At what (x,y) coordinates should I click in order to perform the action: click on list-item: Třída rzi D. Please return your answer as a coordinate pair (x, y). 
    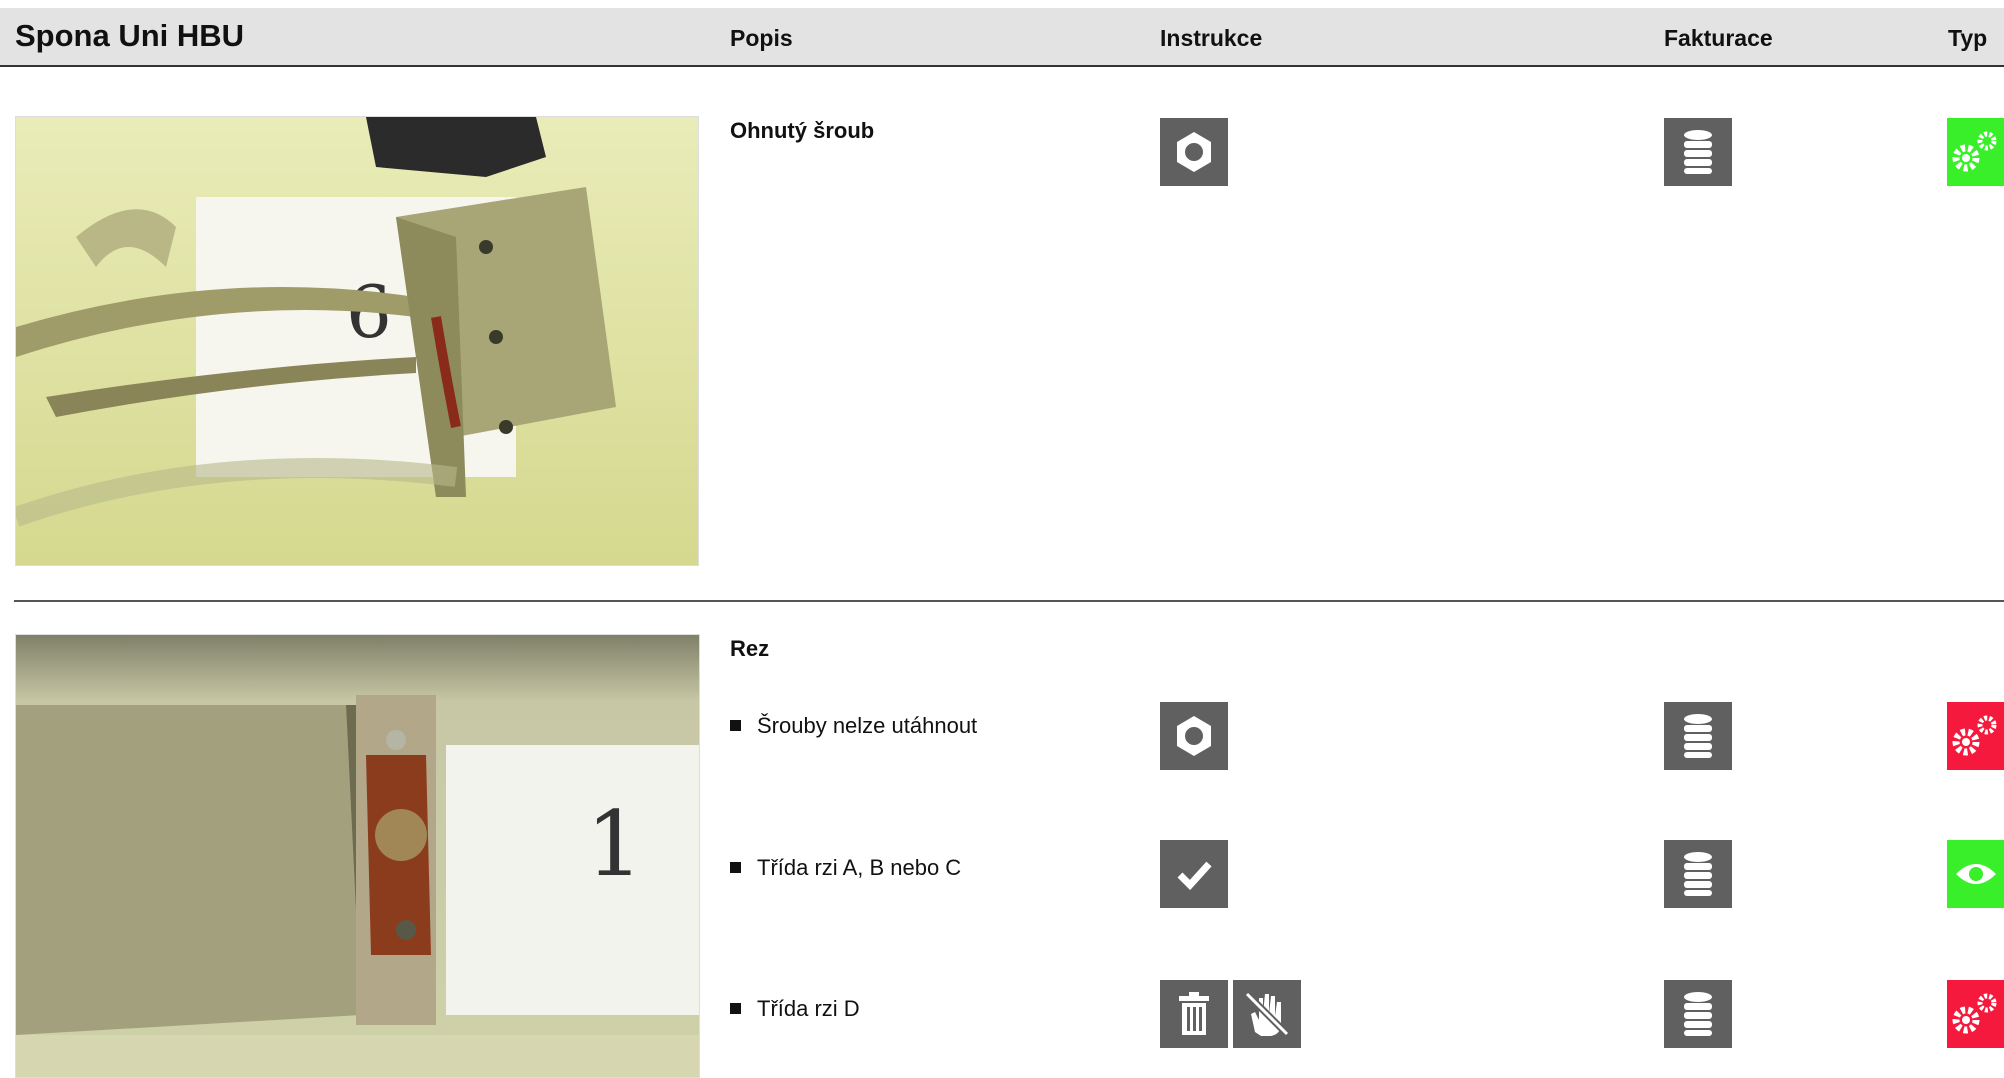
    Looking at the image, I should click on (795, 1009).